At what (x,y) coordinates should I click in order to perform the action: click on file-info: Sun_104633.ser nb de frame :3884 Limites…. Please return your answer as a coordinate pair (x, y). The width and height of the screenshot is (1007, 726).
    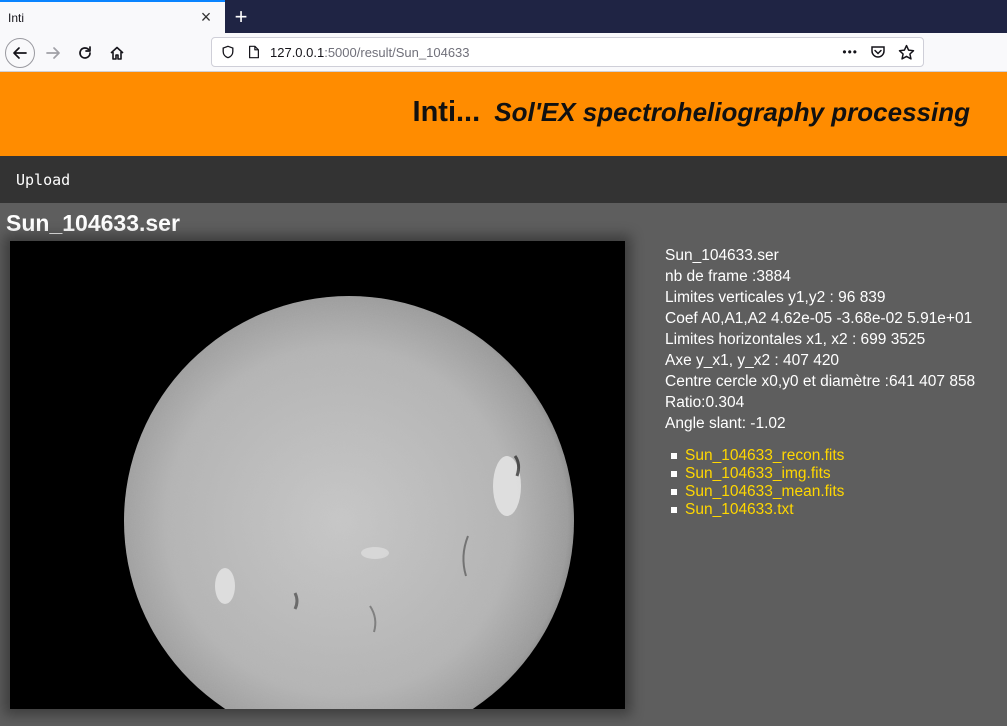
    Looking at the image, I should click on (820, 339).